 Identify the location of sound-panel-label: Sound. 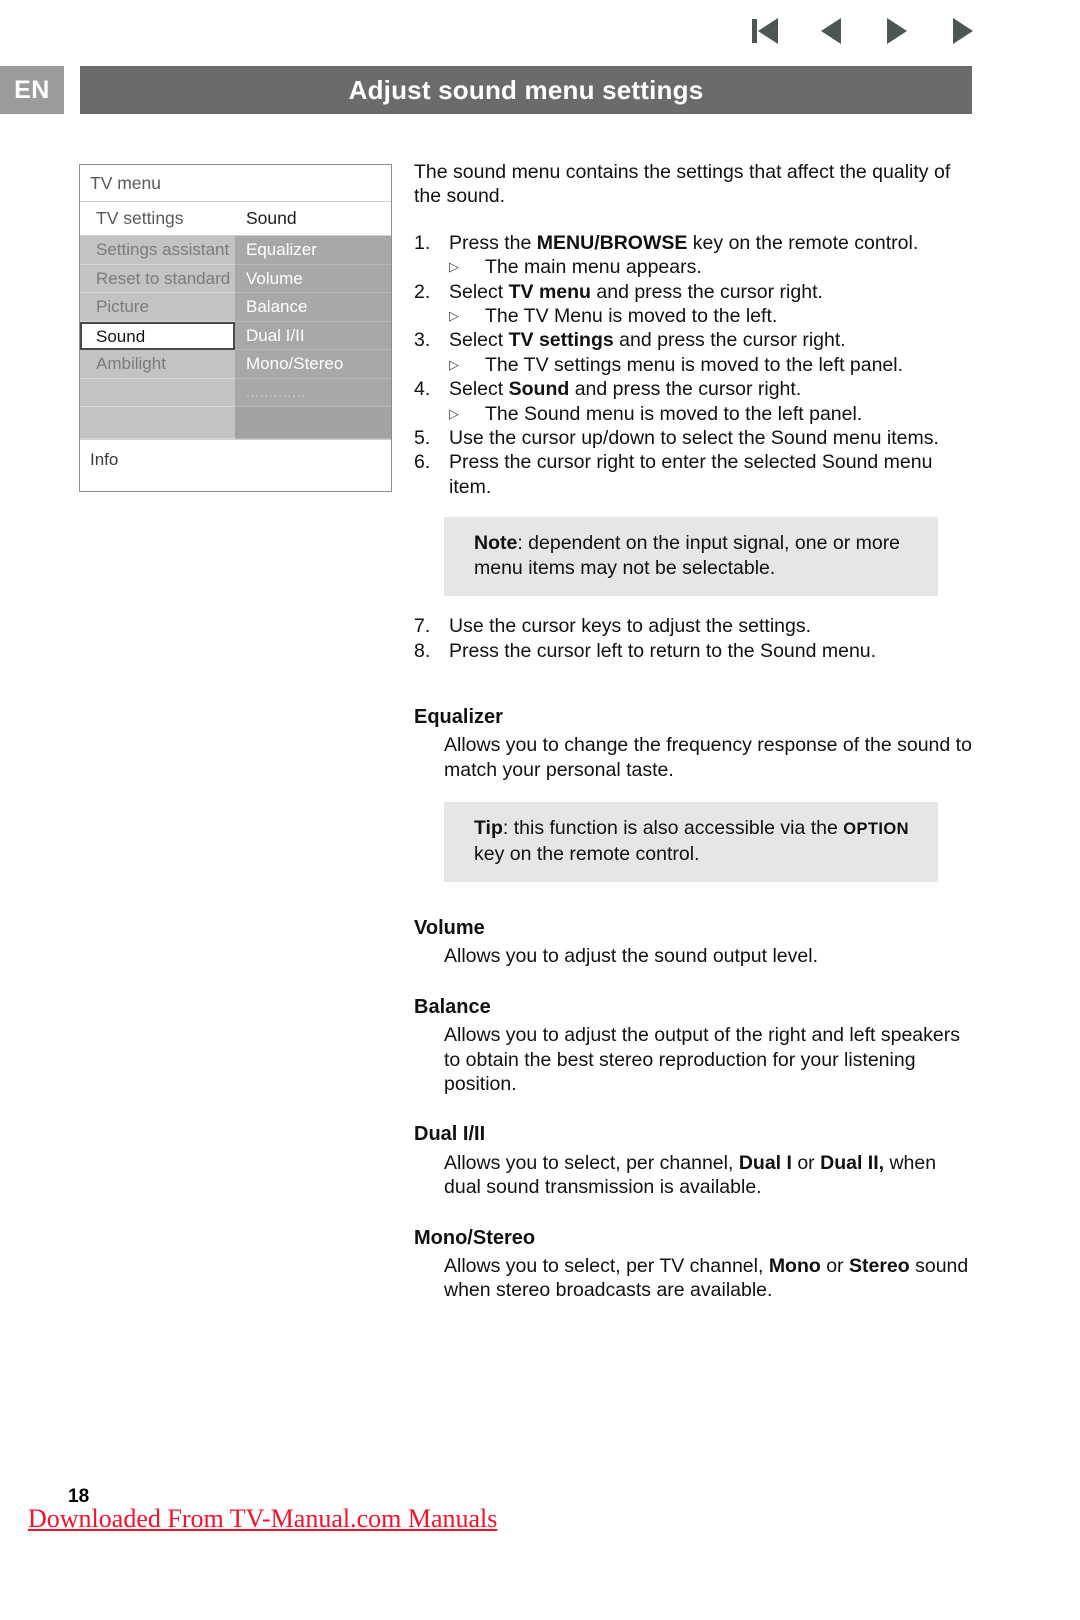
(271, 218).